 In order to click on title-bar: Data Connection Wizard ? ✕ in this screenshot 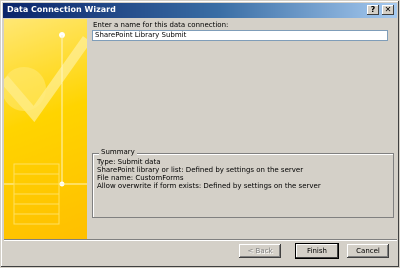, I will do `click(200, 10)`.